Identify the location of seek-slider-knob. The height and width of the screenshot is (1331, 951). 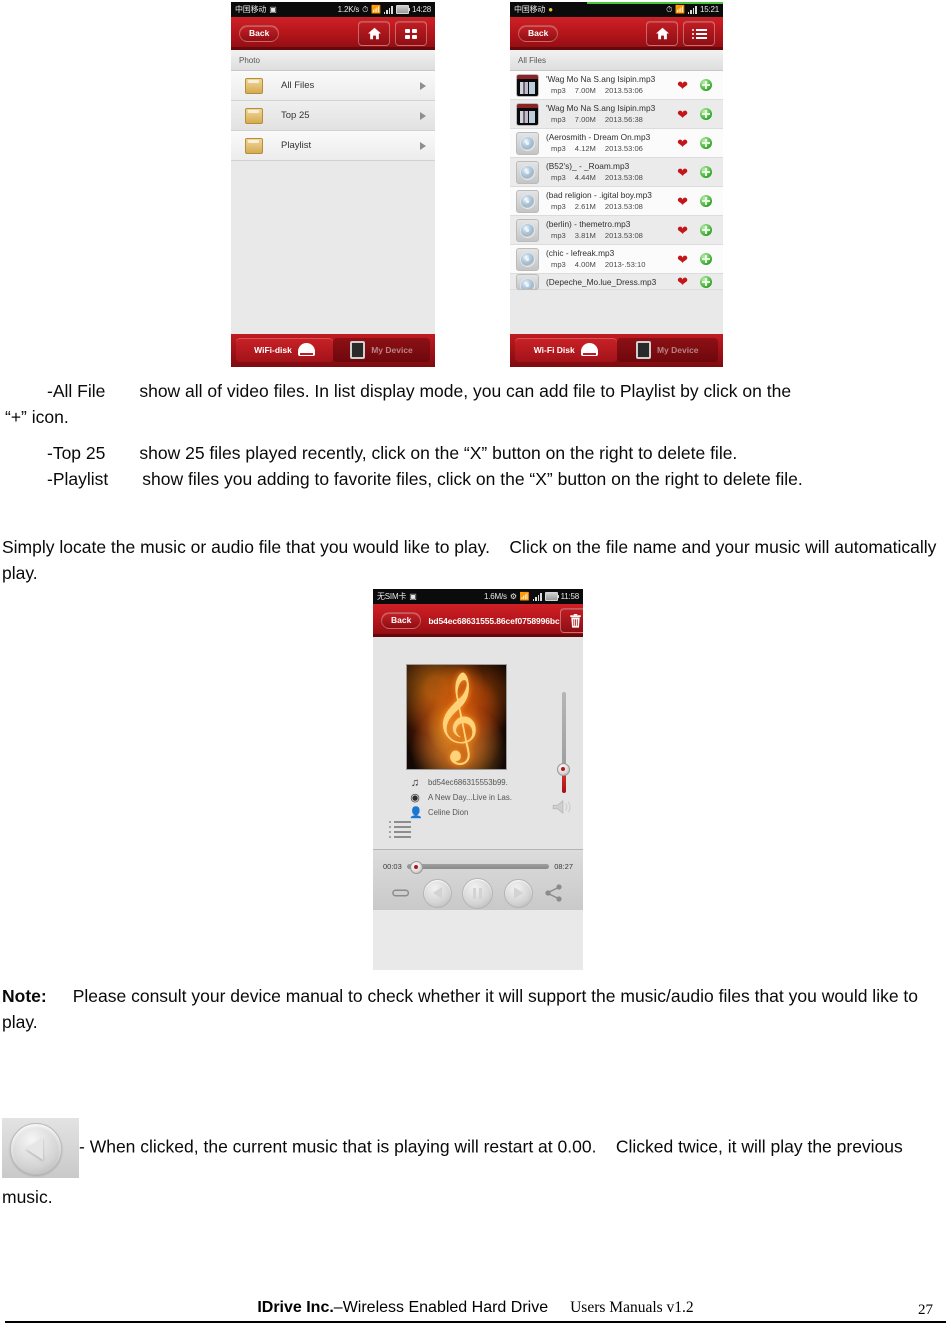
(416, 867).